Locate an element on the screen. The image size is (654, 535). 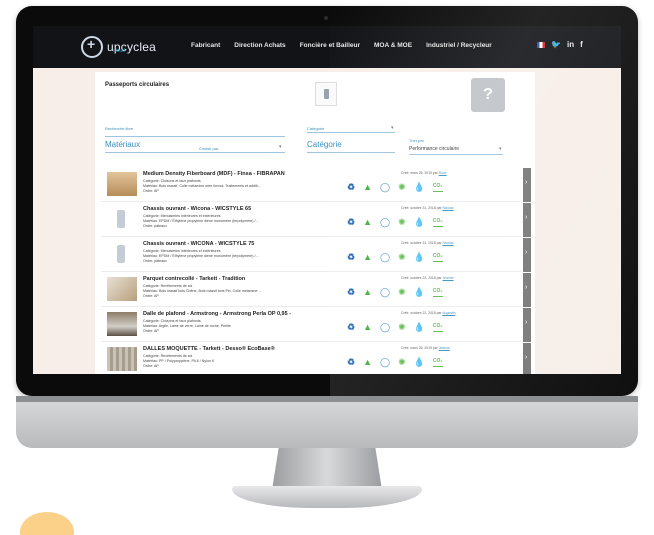
material-underline is located at coordinates (195, 152).